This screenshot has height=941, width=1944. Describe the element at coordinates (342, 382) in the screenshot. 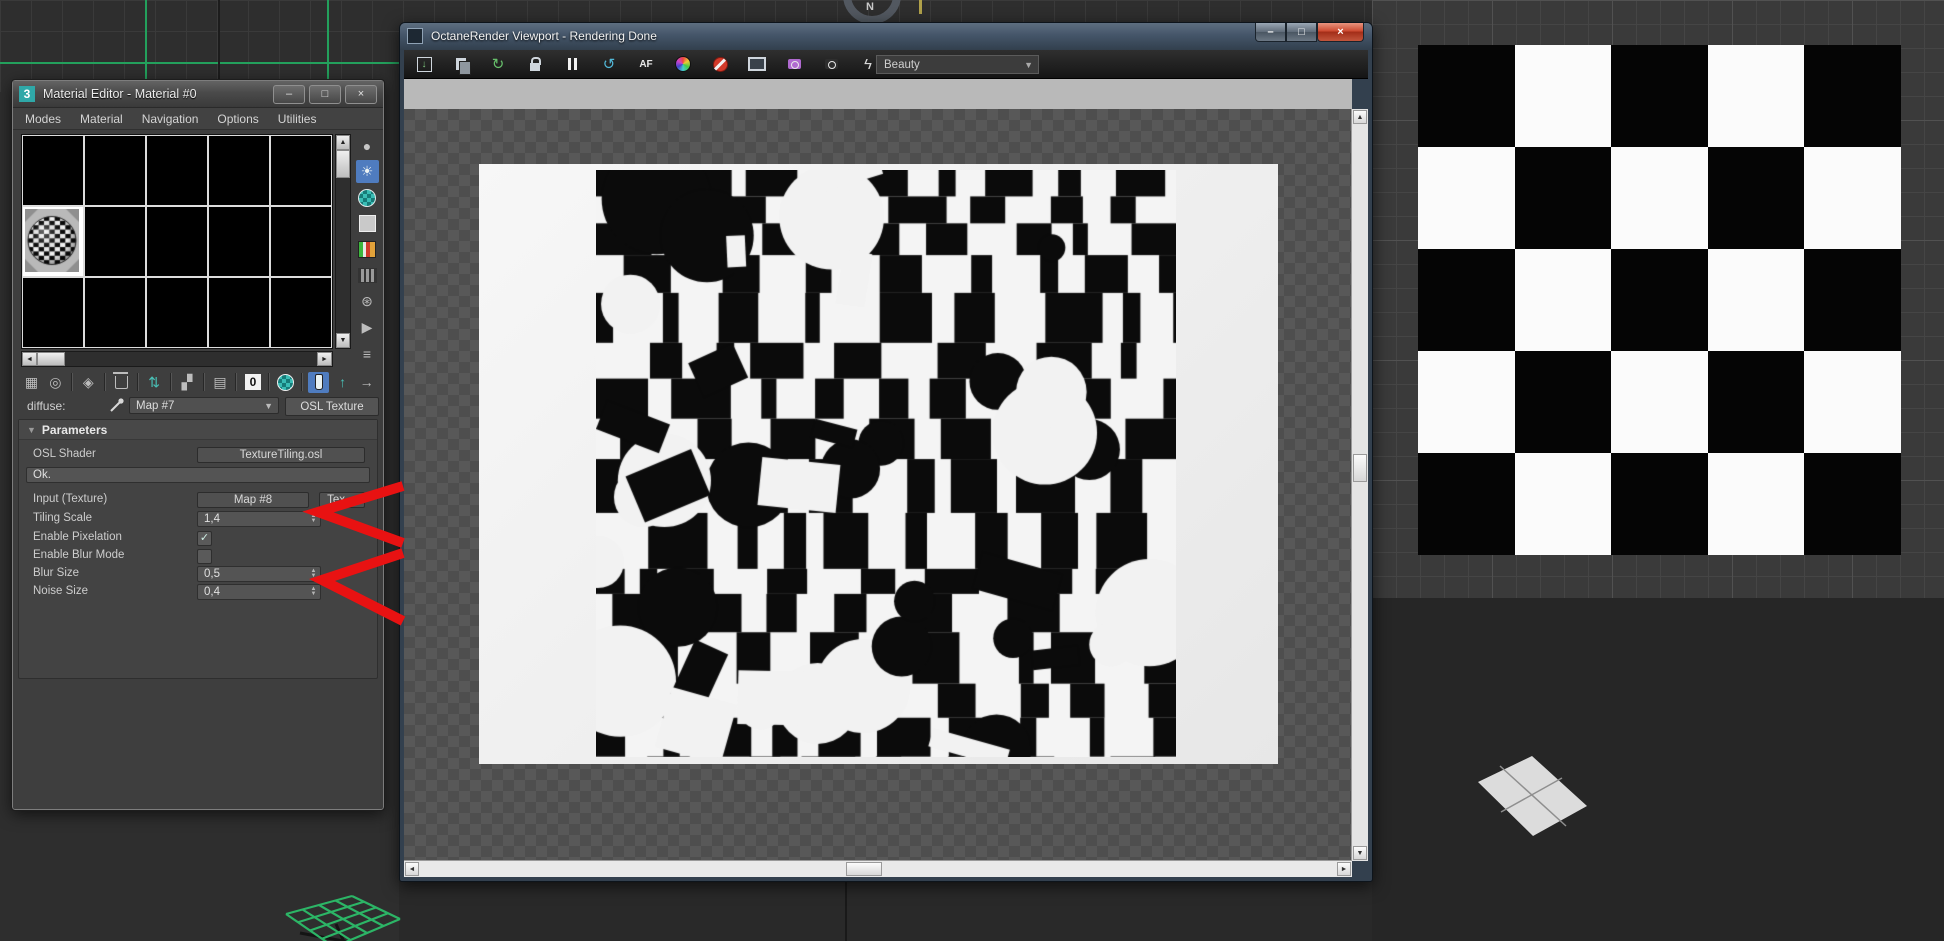

I see `go-to-parent-icon: ↑` at that location.